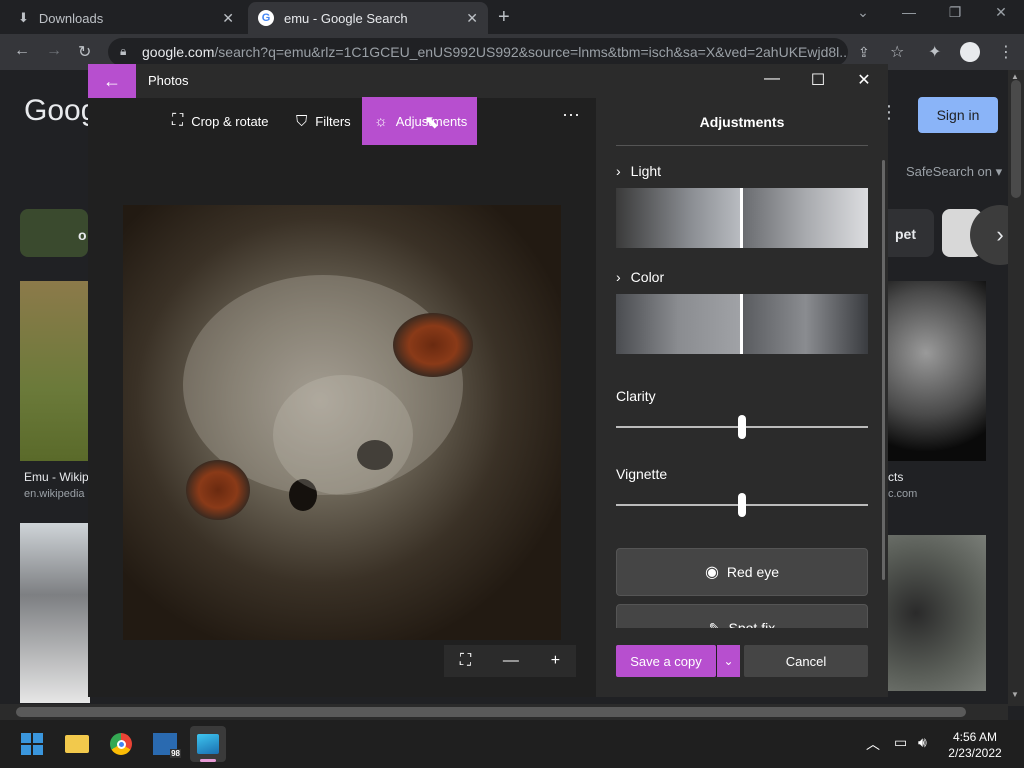 This screenshot has width=1024, height=768. What do you see at coordinates (742, 324) in the screenshot?
I see `color-preview-strip` at bounding box center [742, 324].